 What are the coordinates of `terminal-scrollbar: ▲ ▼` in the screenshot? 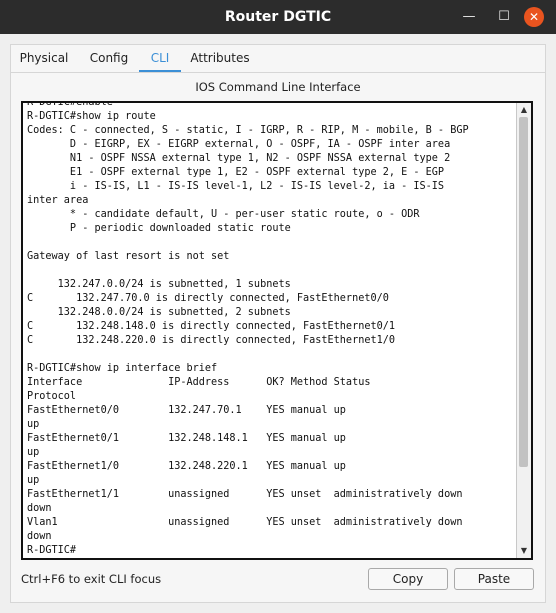 It's located at (523, 330).